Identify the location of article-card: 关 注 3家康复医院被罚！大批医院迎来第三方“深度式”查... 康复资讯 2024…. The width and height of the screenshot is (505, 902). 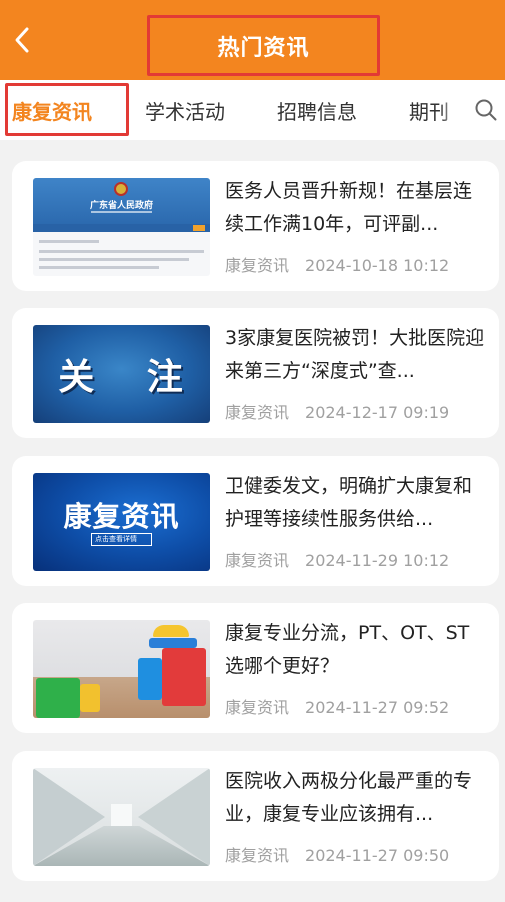
(255, 373).